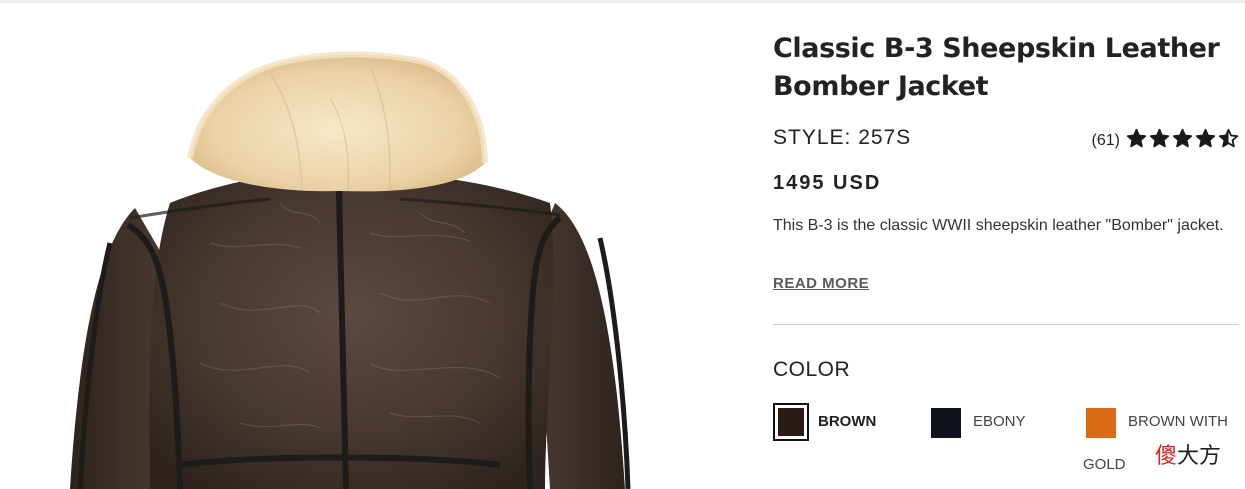  I want to click on watermark-char: 傻, so click(1166, 456).